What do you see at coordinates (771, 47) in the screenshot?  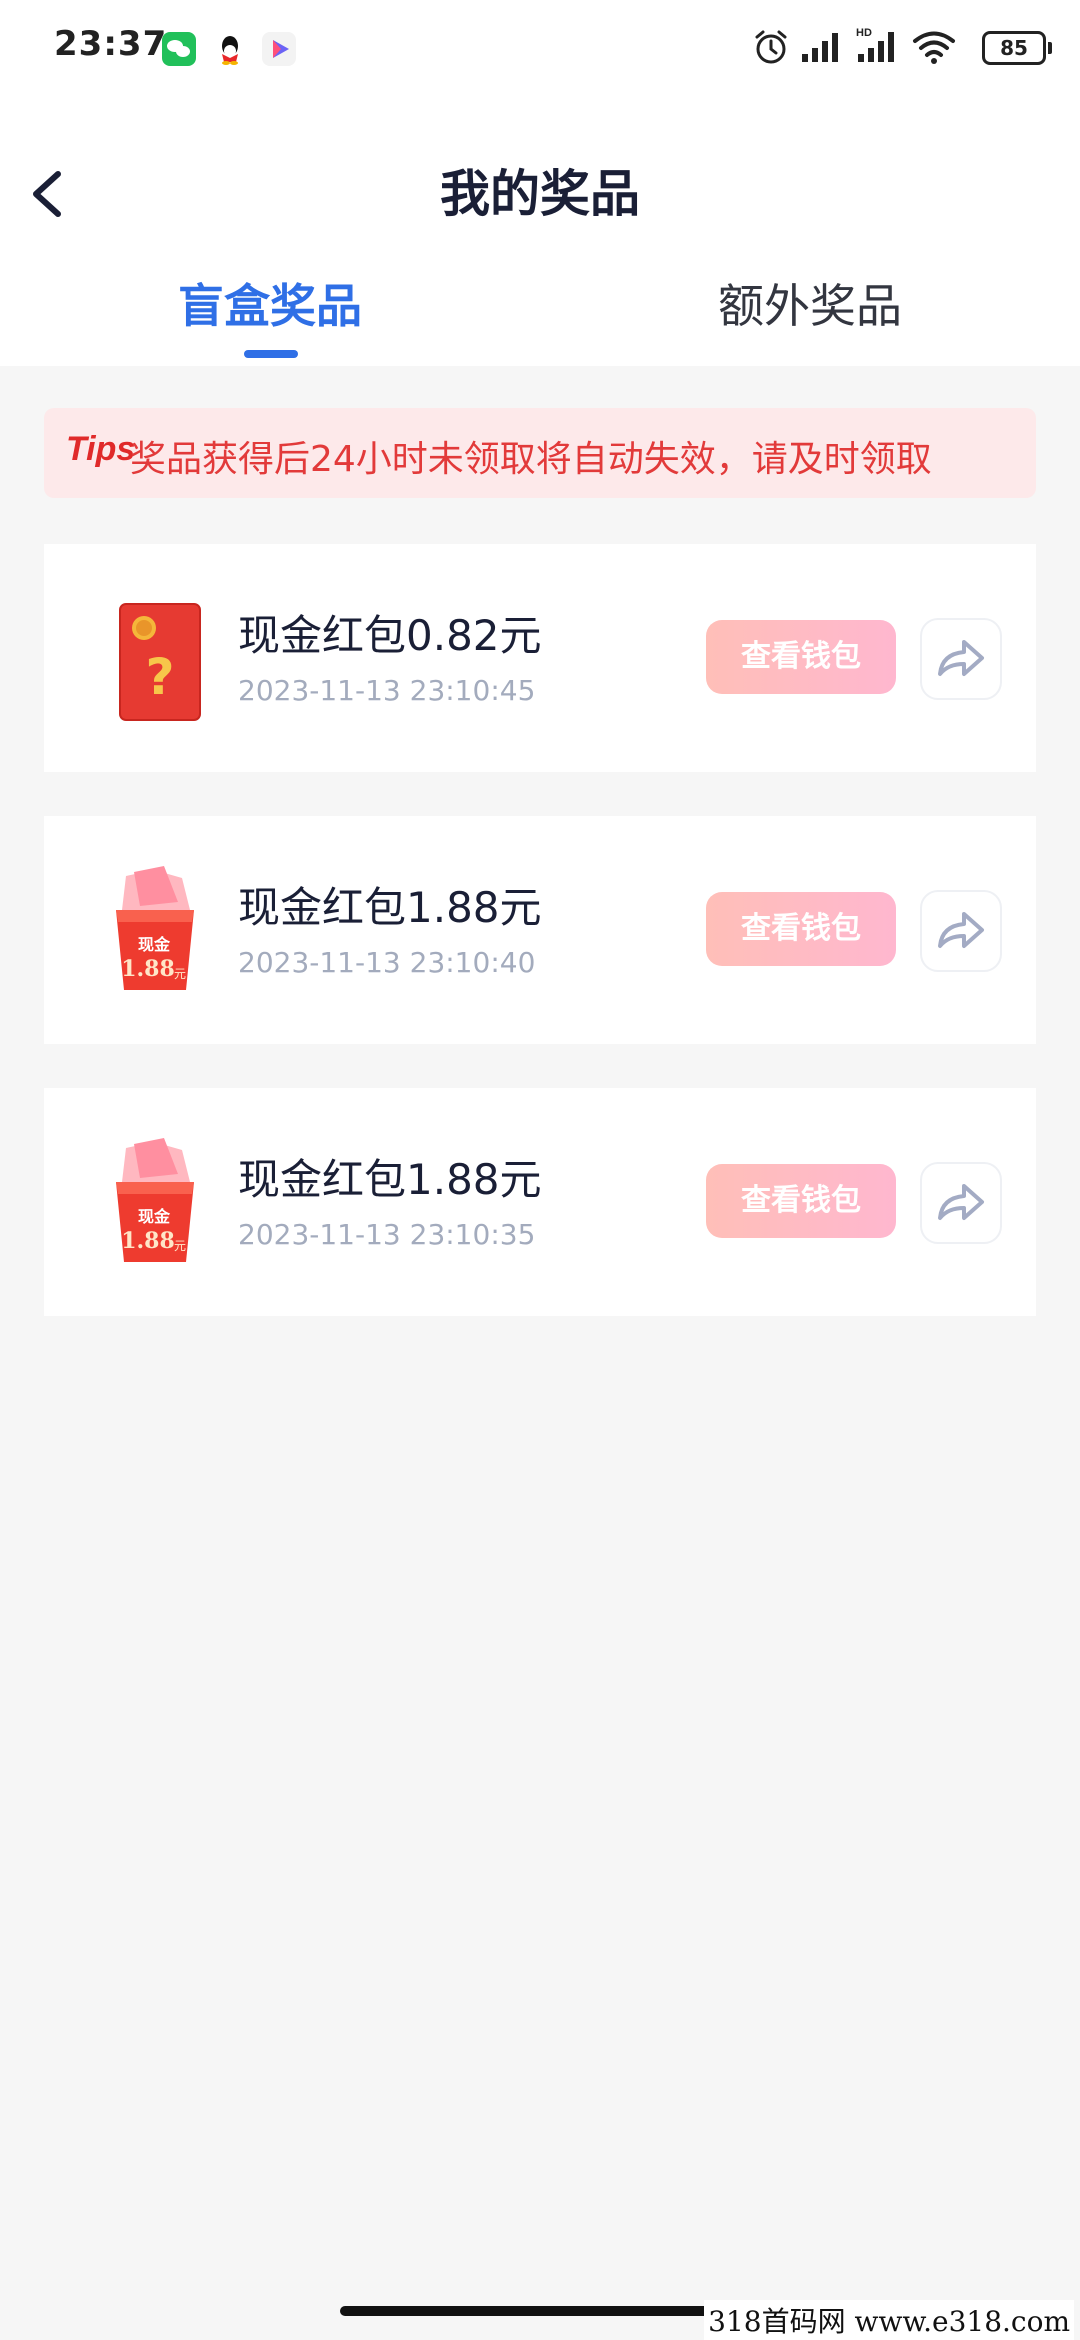 I see `alarm-icon` at bounding box center [771, 47].